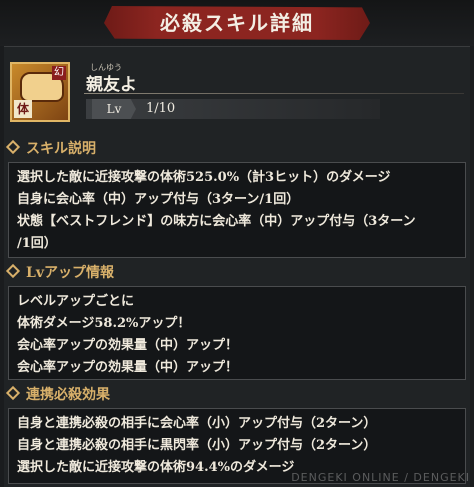 This screenshot has height=487, width=474. I want to click on level-label: Lv, so click(114, 109).